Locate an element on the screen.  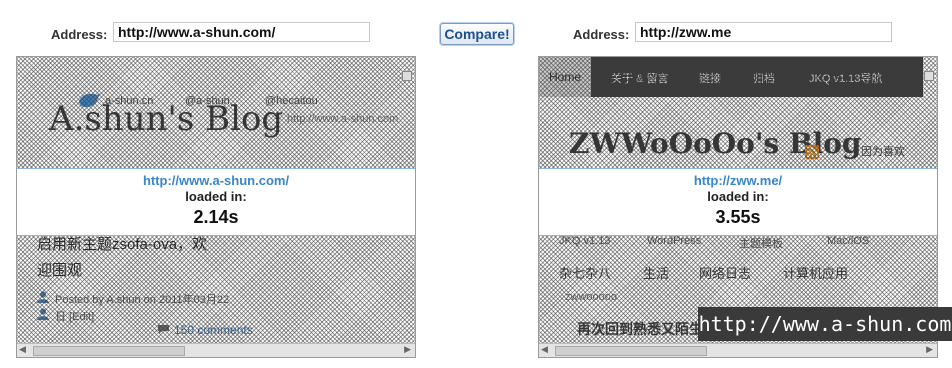
right-nav-links: 链接 is located at coordinates (710, 79).